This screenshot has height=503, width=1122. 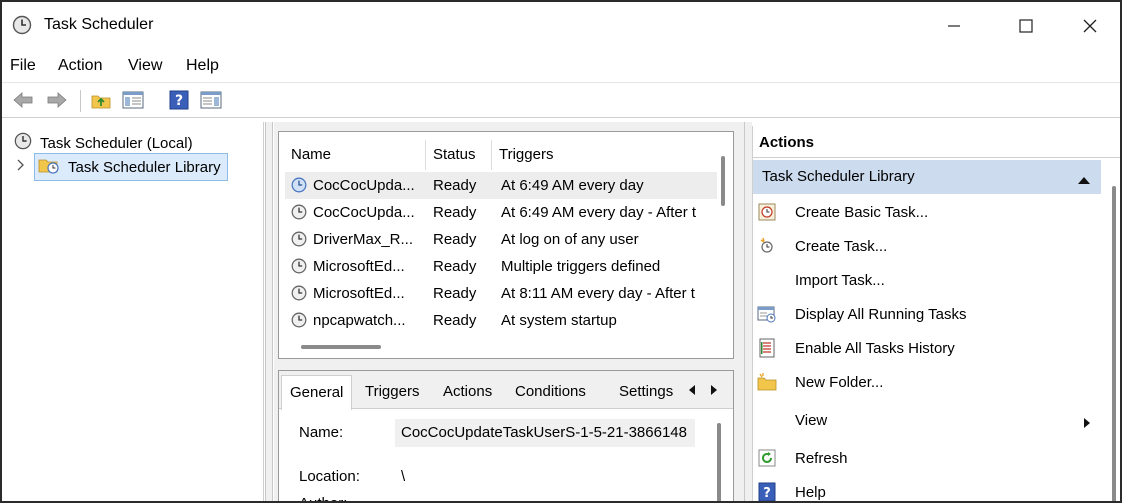 I want to click on action-label: View, so click(x=811, y=420).